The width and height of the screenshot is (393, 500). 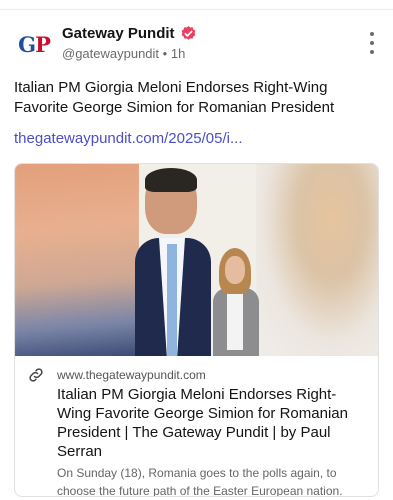 I want to click on card-domain: www.thegatewaypundit.com, so click(x=131, y=375).